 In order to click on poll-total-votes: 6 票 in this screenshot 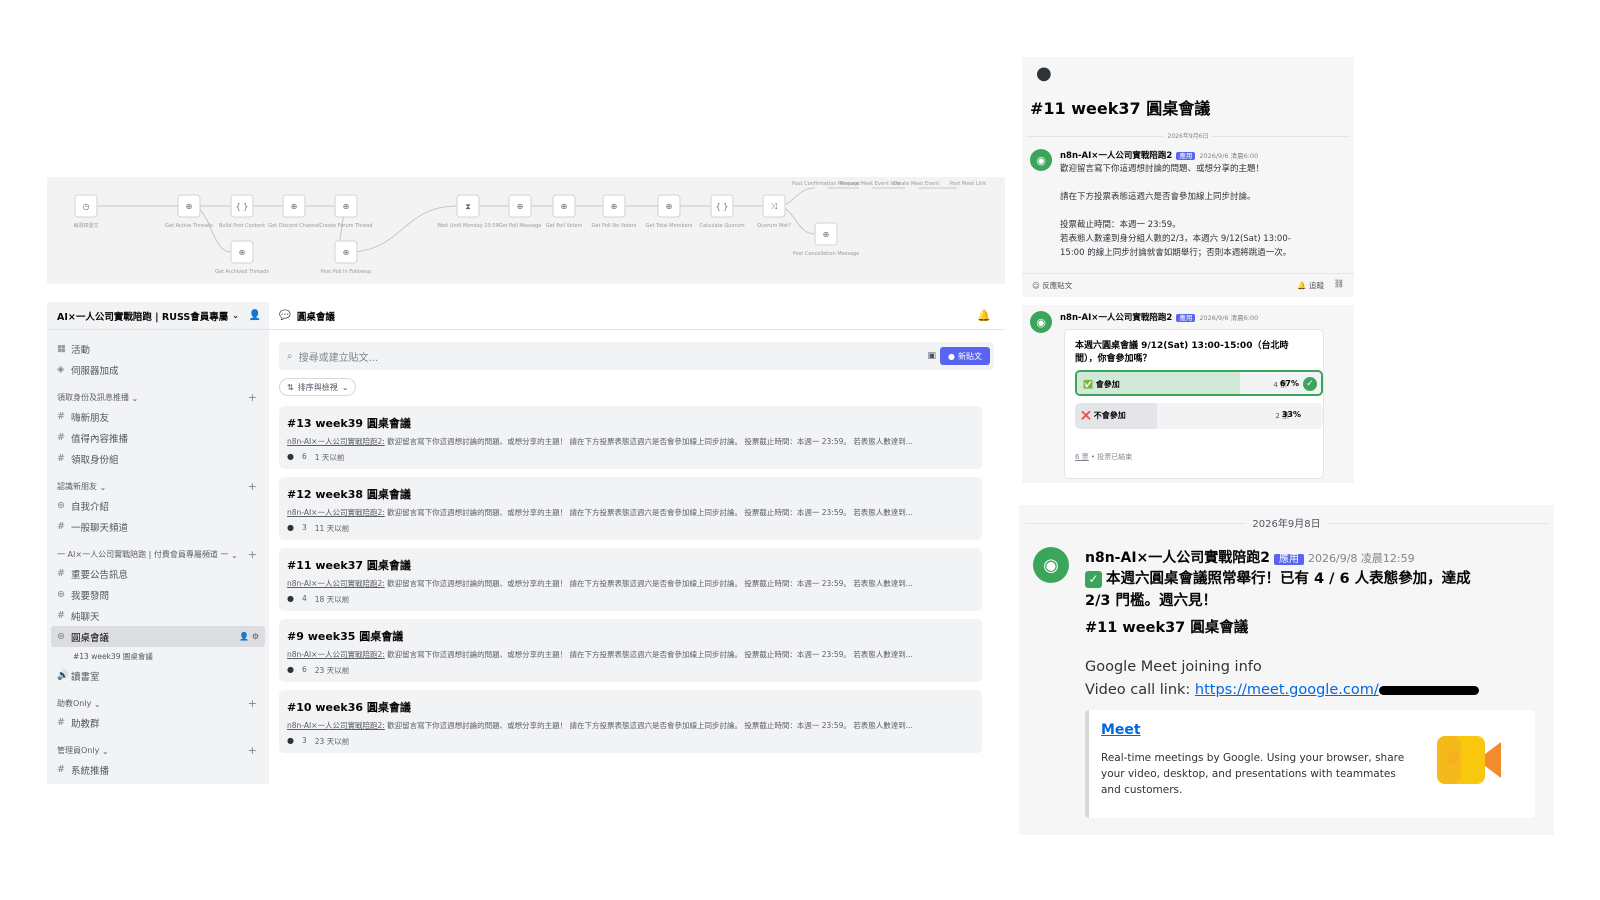, I will do `click(1082, 457)`.